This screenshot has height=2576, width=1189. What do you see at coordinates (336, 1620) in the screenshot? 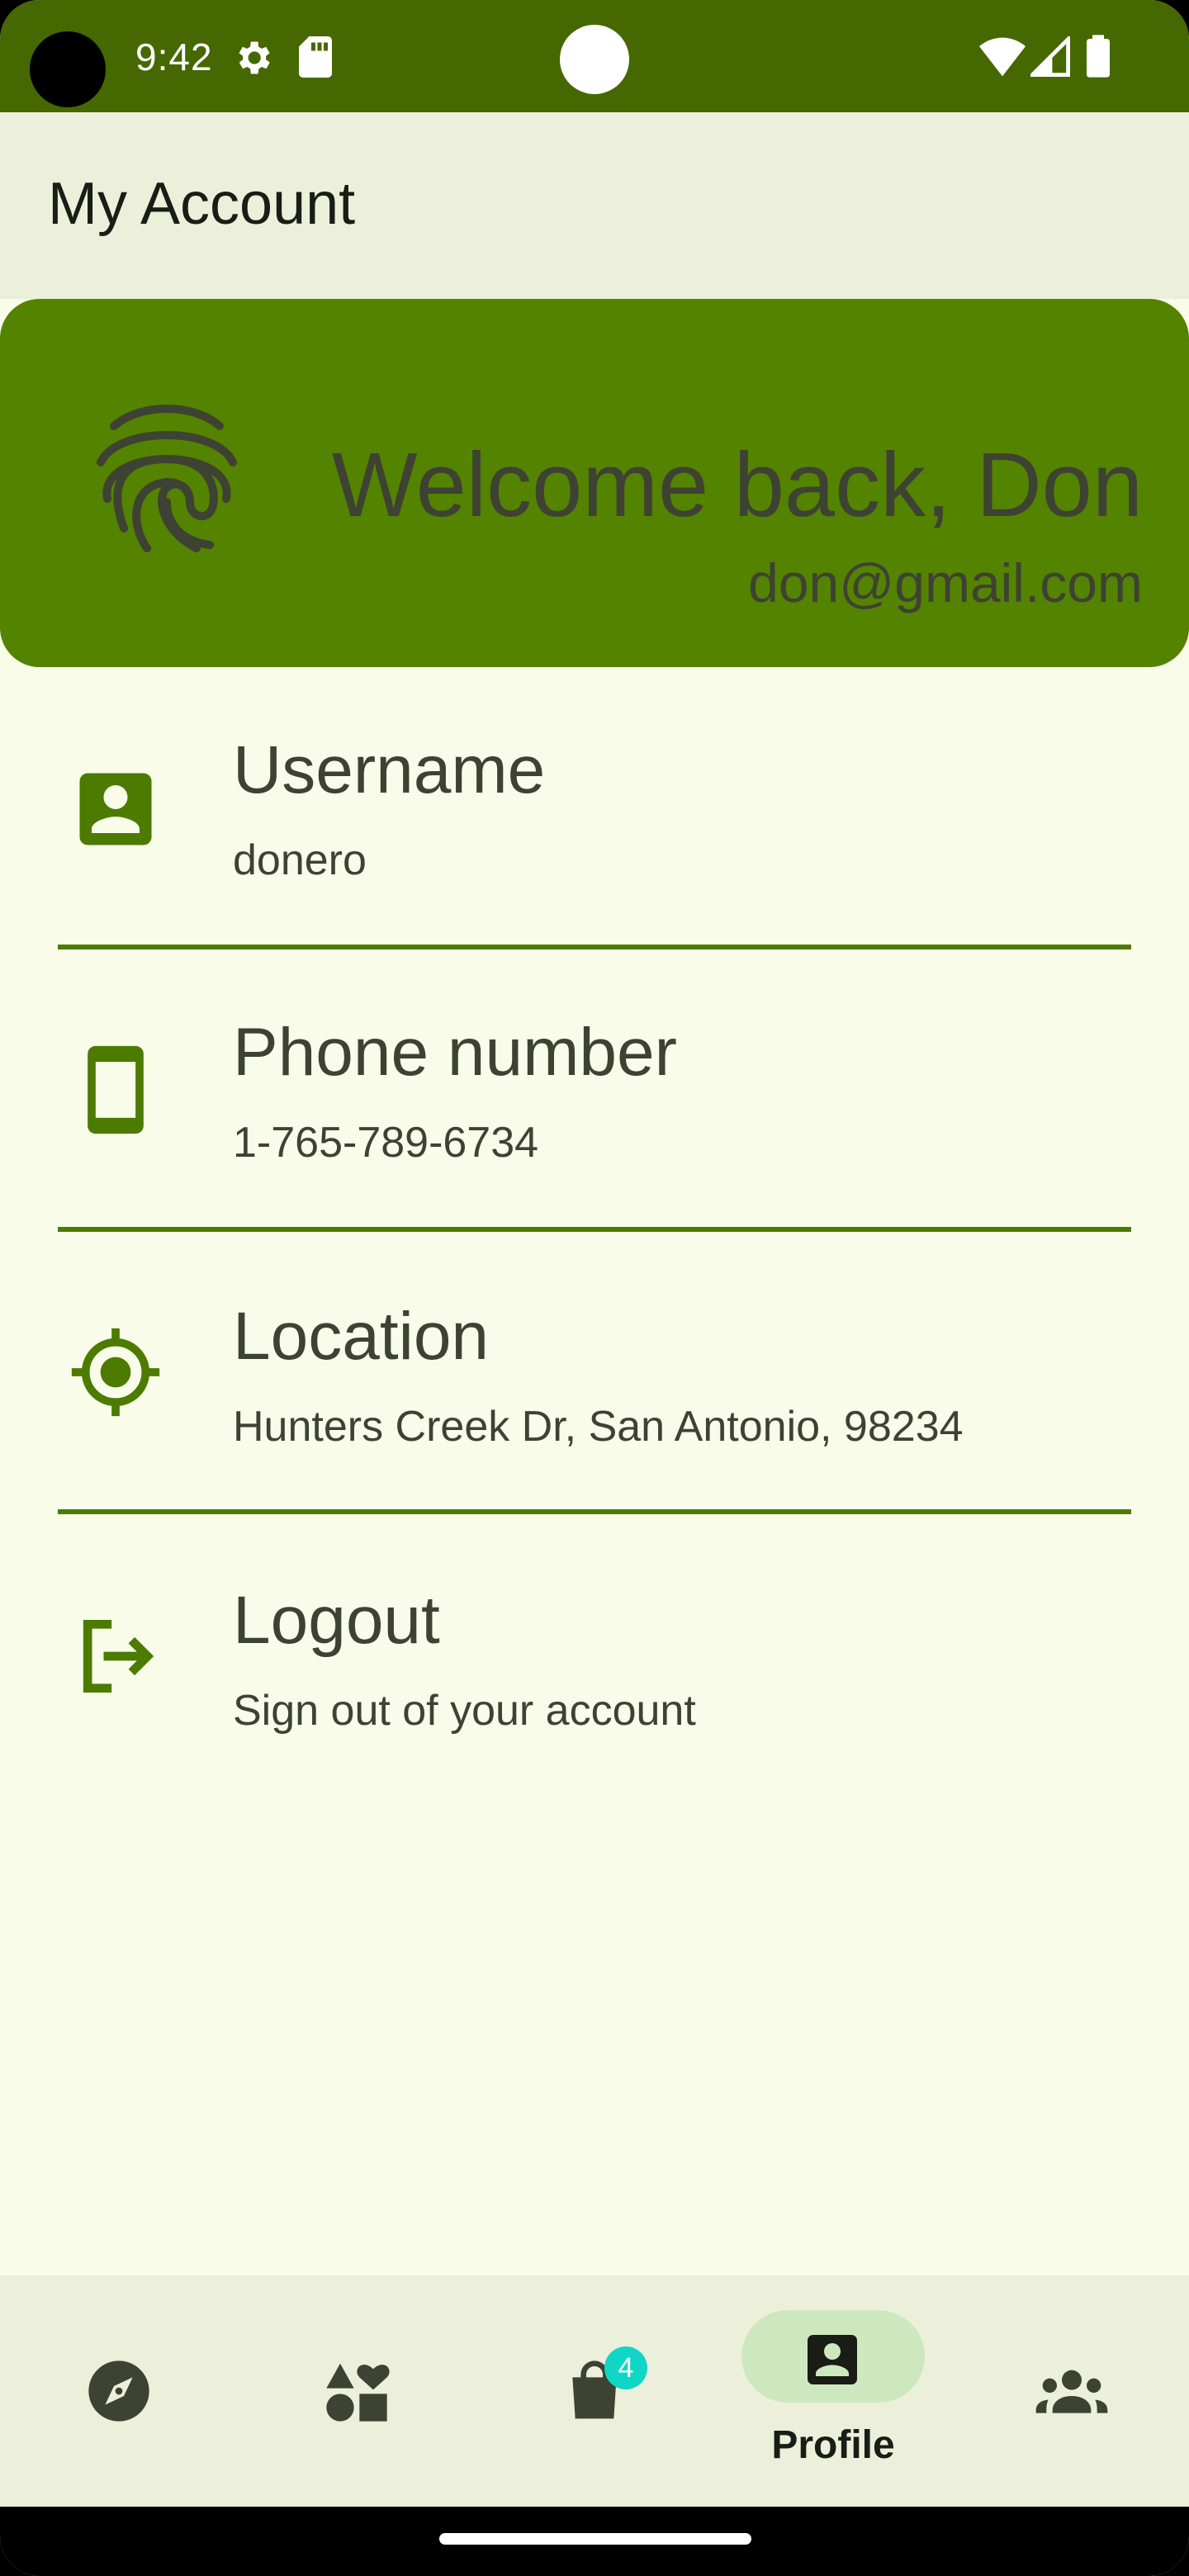
I see `logout-label: Logout` at bounding box center [336, 1620].